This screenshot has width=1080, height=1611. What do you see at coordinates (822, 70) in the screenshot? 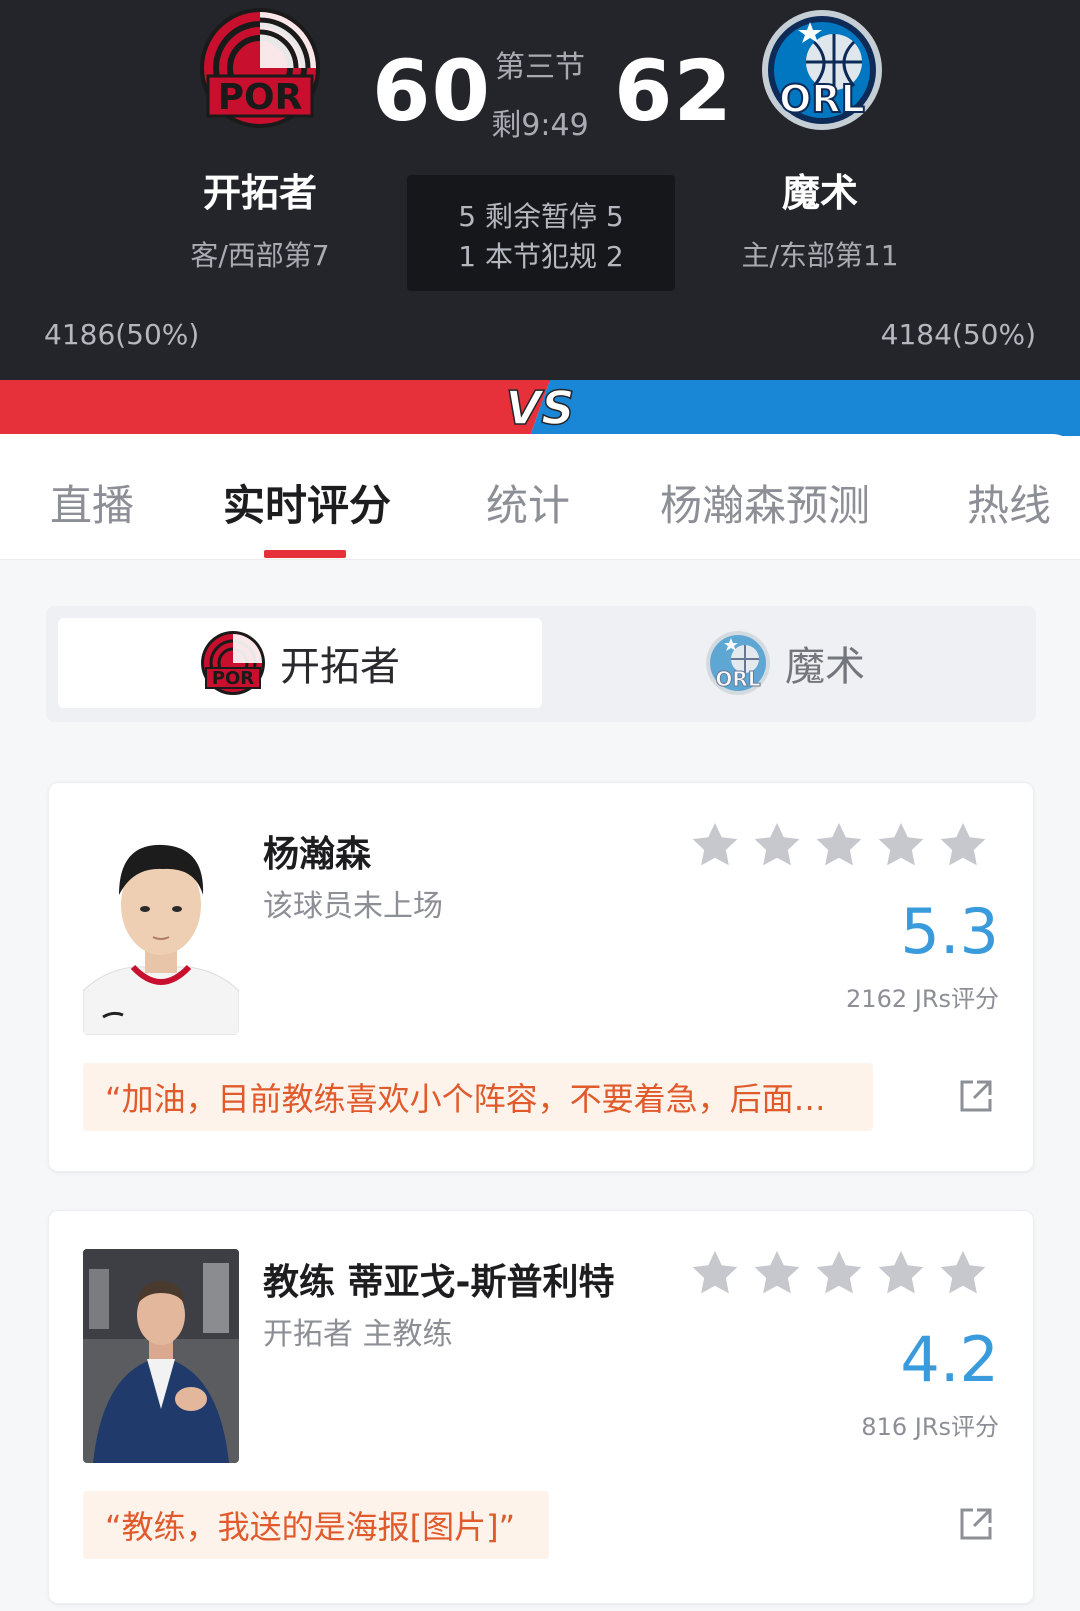
I see `home-team-logo: ORL` at bounding box center [822, 70].